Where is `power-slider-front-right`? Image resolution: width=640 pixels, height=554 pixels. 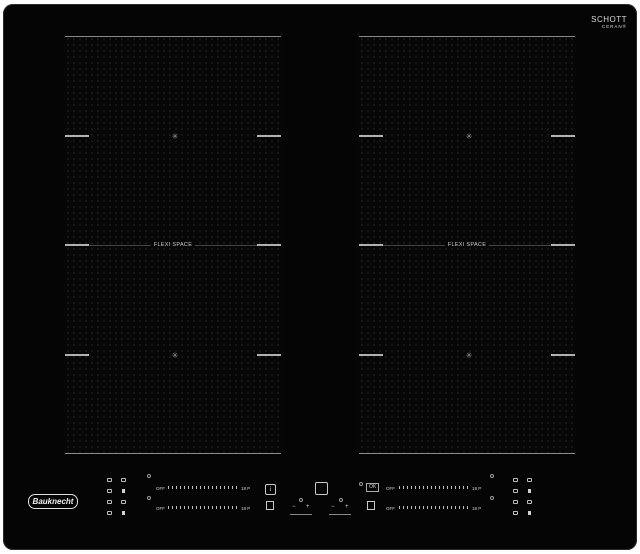 power-slider-front-right is located at coordinates (434, 487).